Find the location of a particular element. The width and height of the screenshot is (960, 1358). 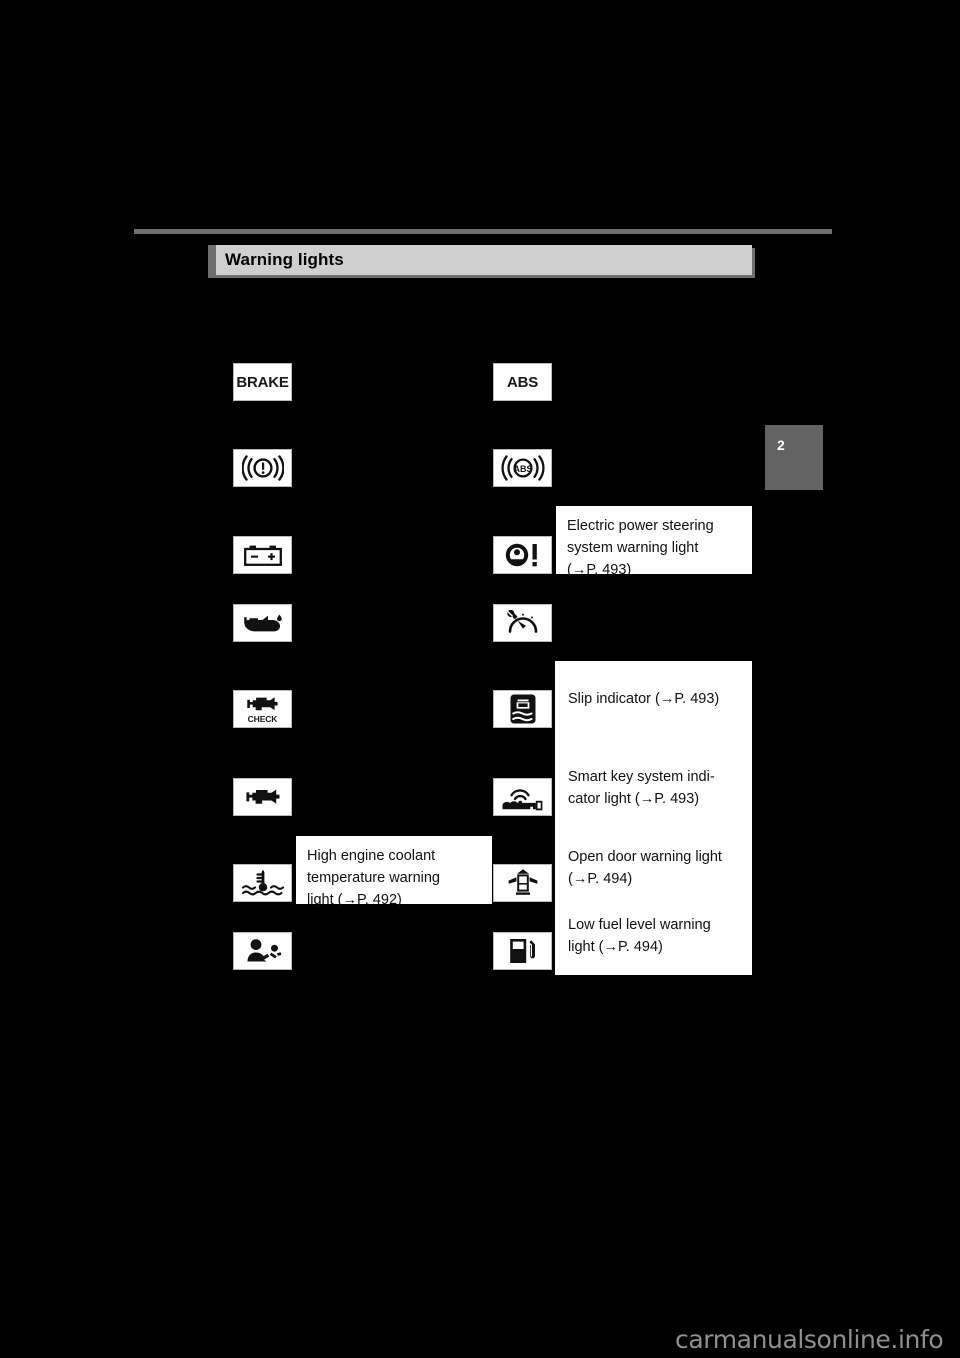

page-title: Warning lights is located at coordinates (284, 259).